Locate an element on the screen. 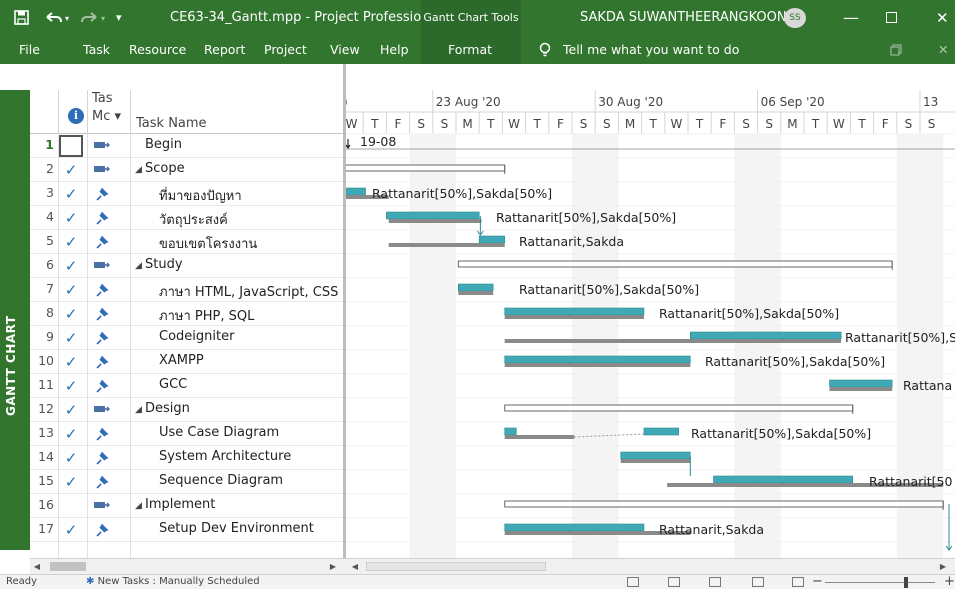  table-row: 3 ✓ ที่มาของปัญหา is located at coordinates (186, 194).